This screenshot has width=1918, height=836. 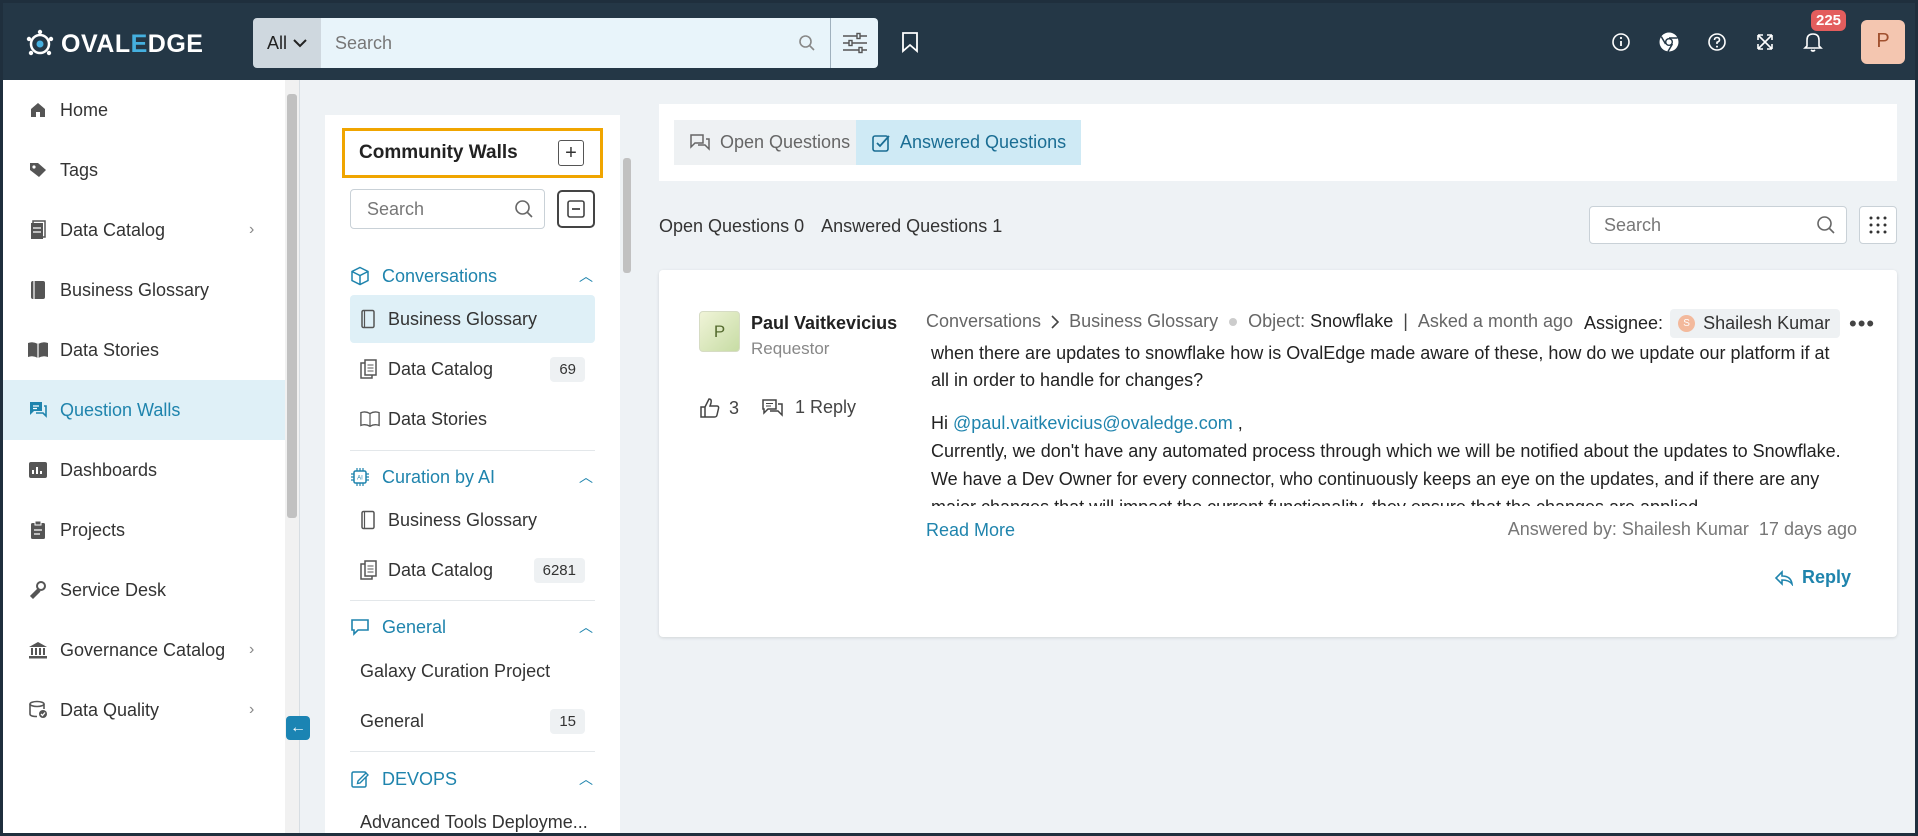 I want to click on assignee-chip: S Shailesh Kumar, so click(x=1755, y=323).